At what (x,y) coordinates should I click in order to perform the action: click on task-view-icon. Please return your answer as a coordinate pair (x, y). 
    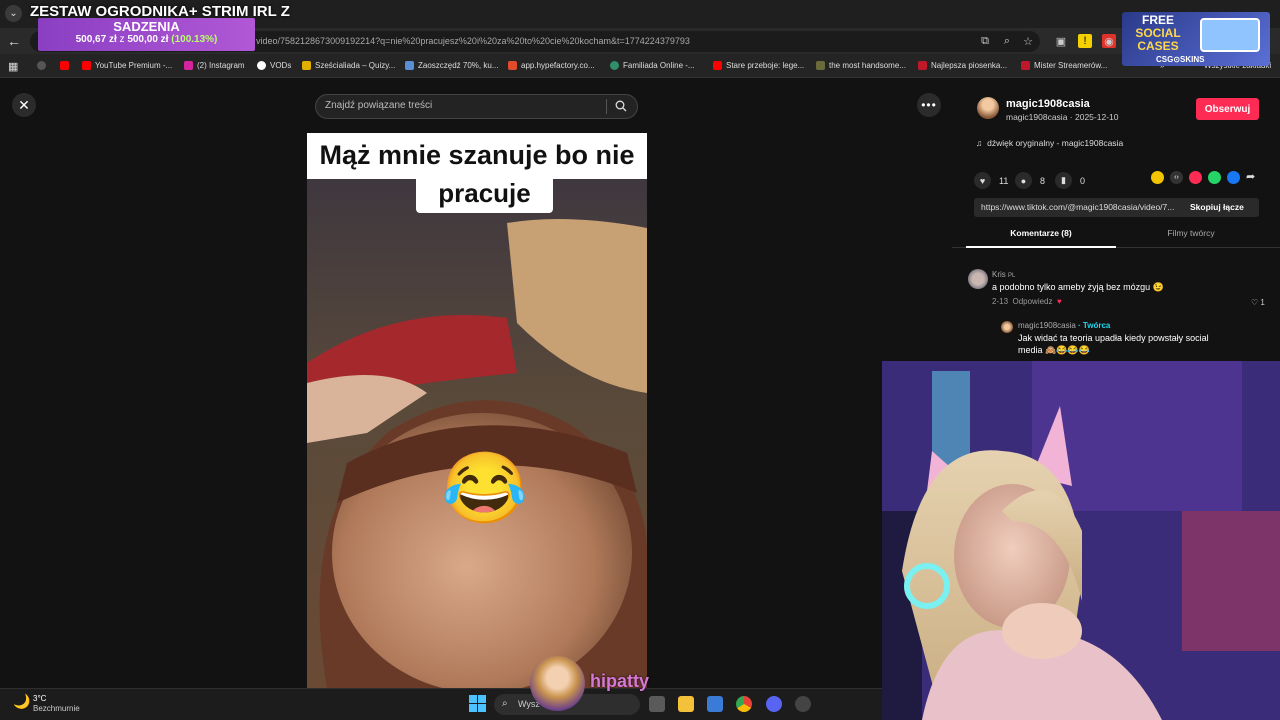
    Looking at the image, I should click on (657, 704).